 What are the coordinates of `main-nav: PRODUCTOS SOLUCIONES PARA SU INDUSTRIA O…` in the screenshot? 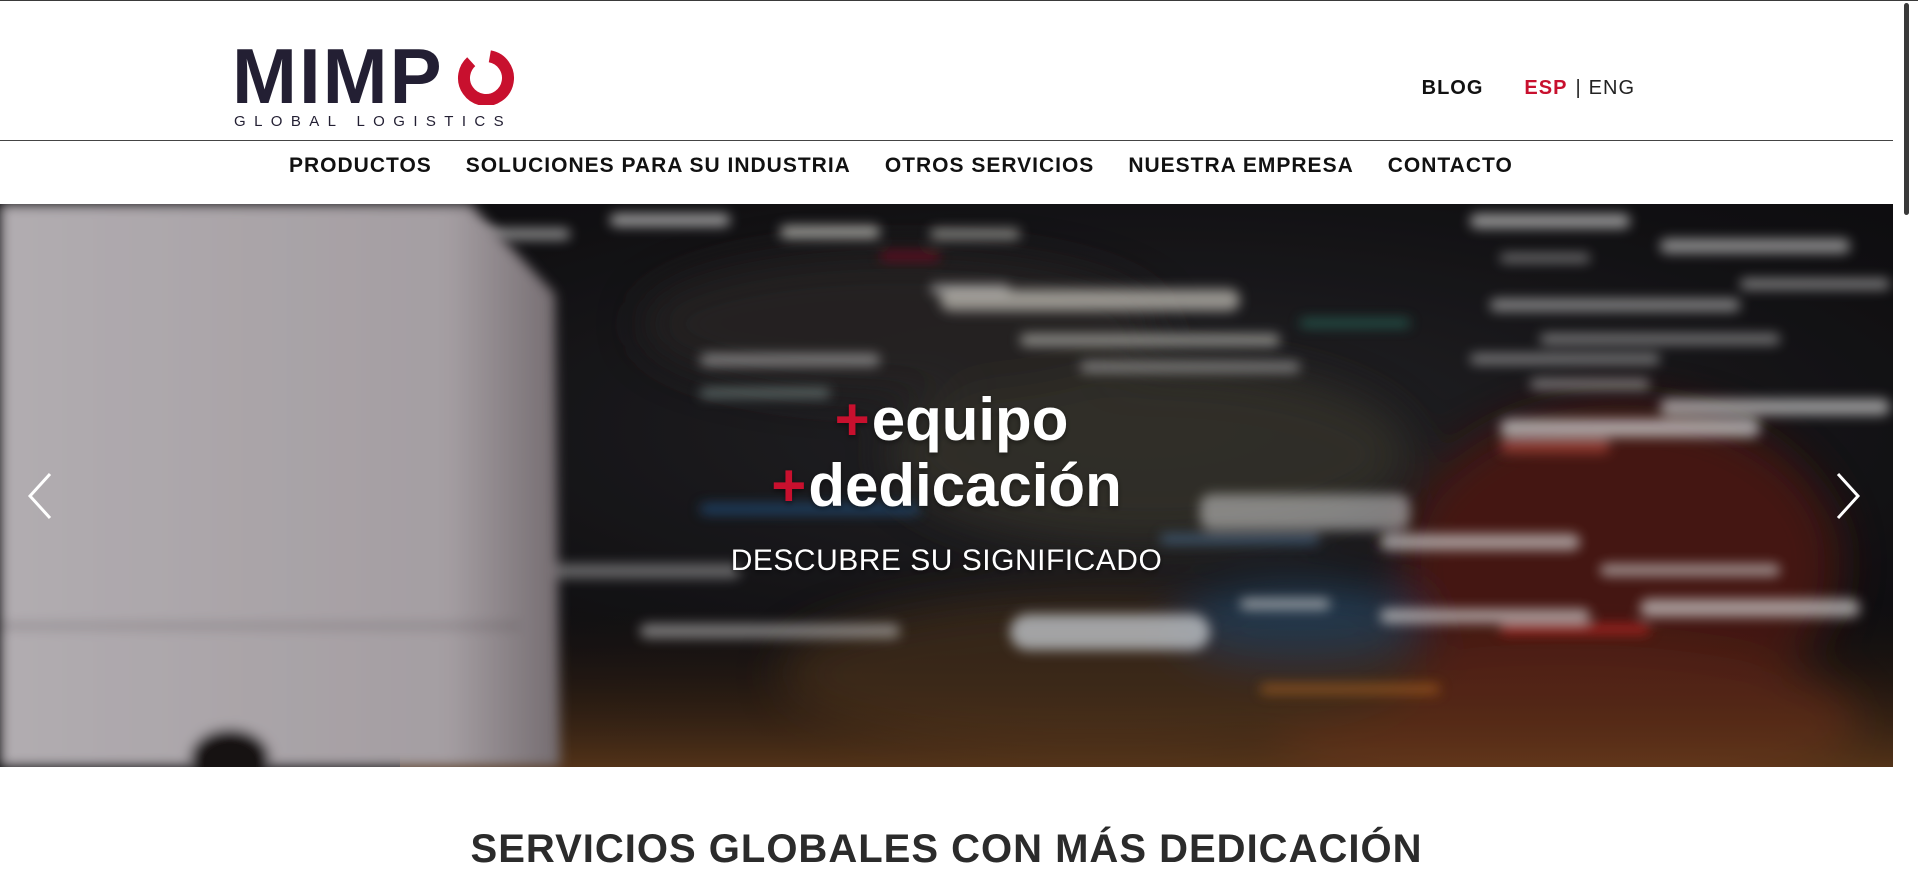 It's located at (946, 173).